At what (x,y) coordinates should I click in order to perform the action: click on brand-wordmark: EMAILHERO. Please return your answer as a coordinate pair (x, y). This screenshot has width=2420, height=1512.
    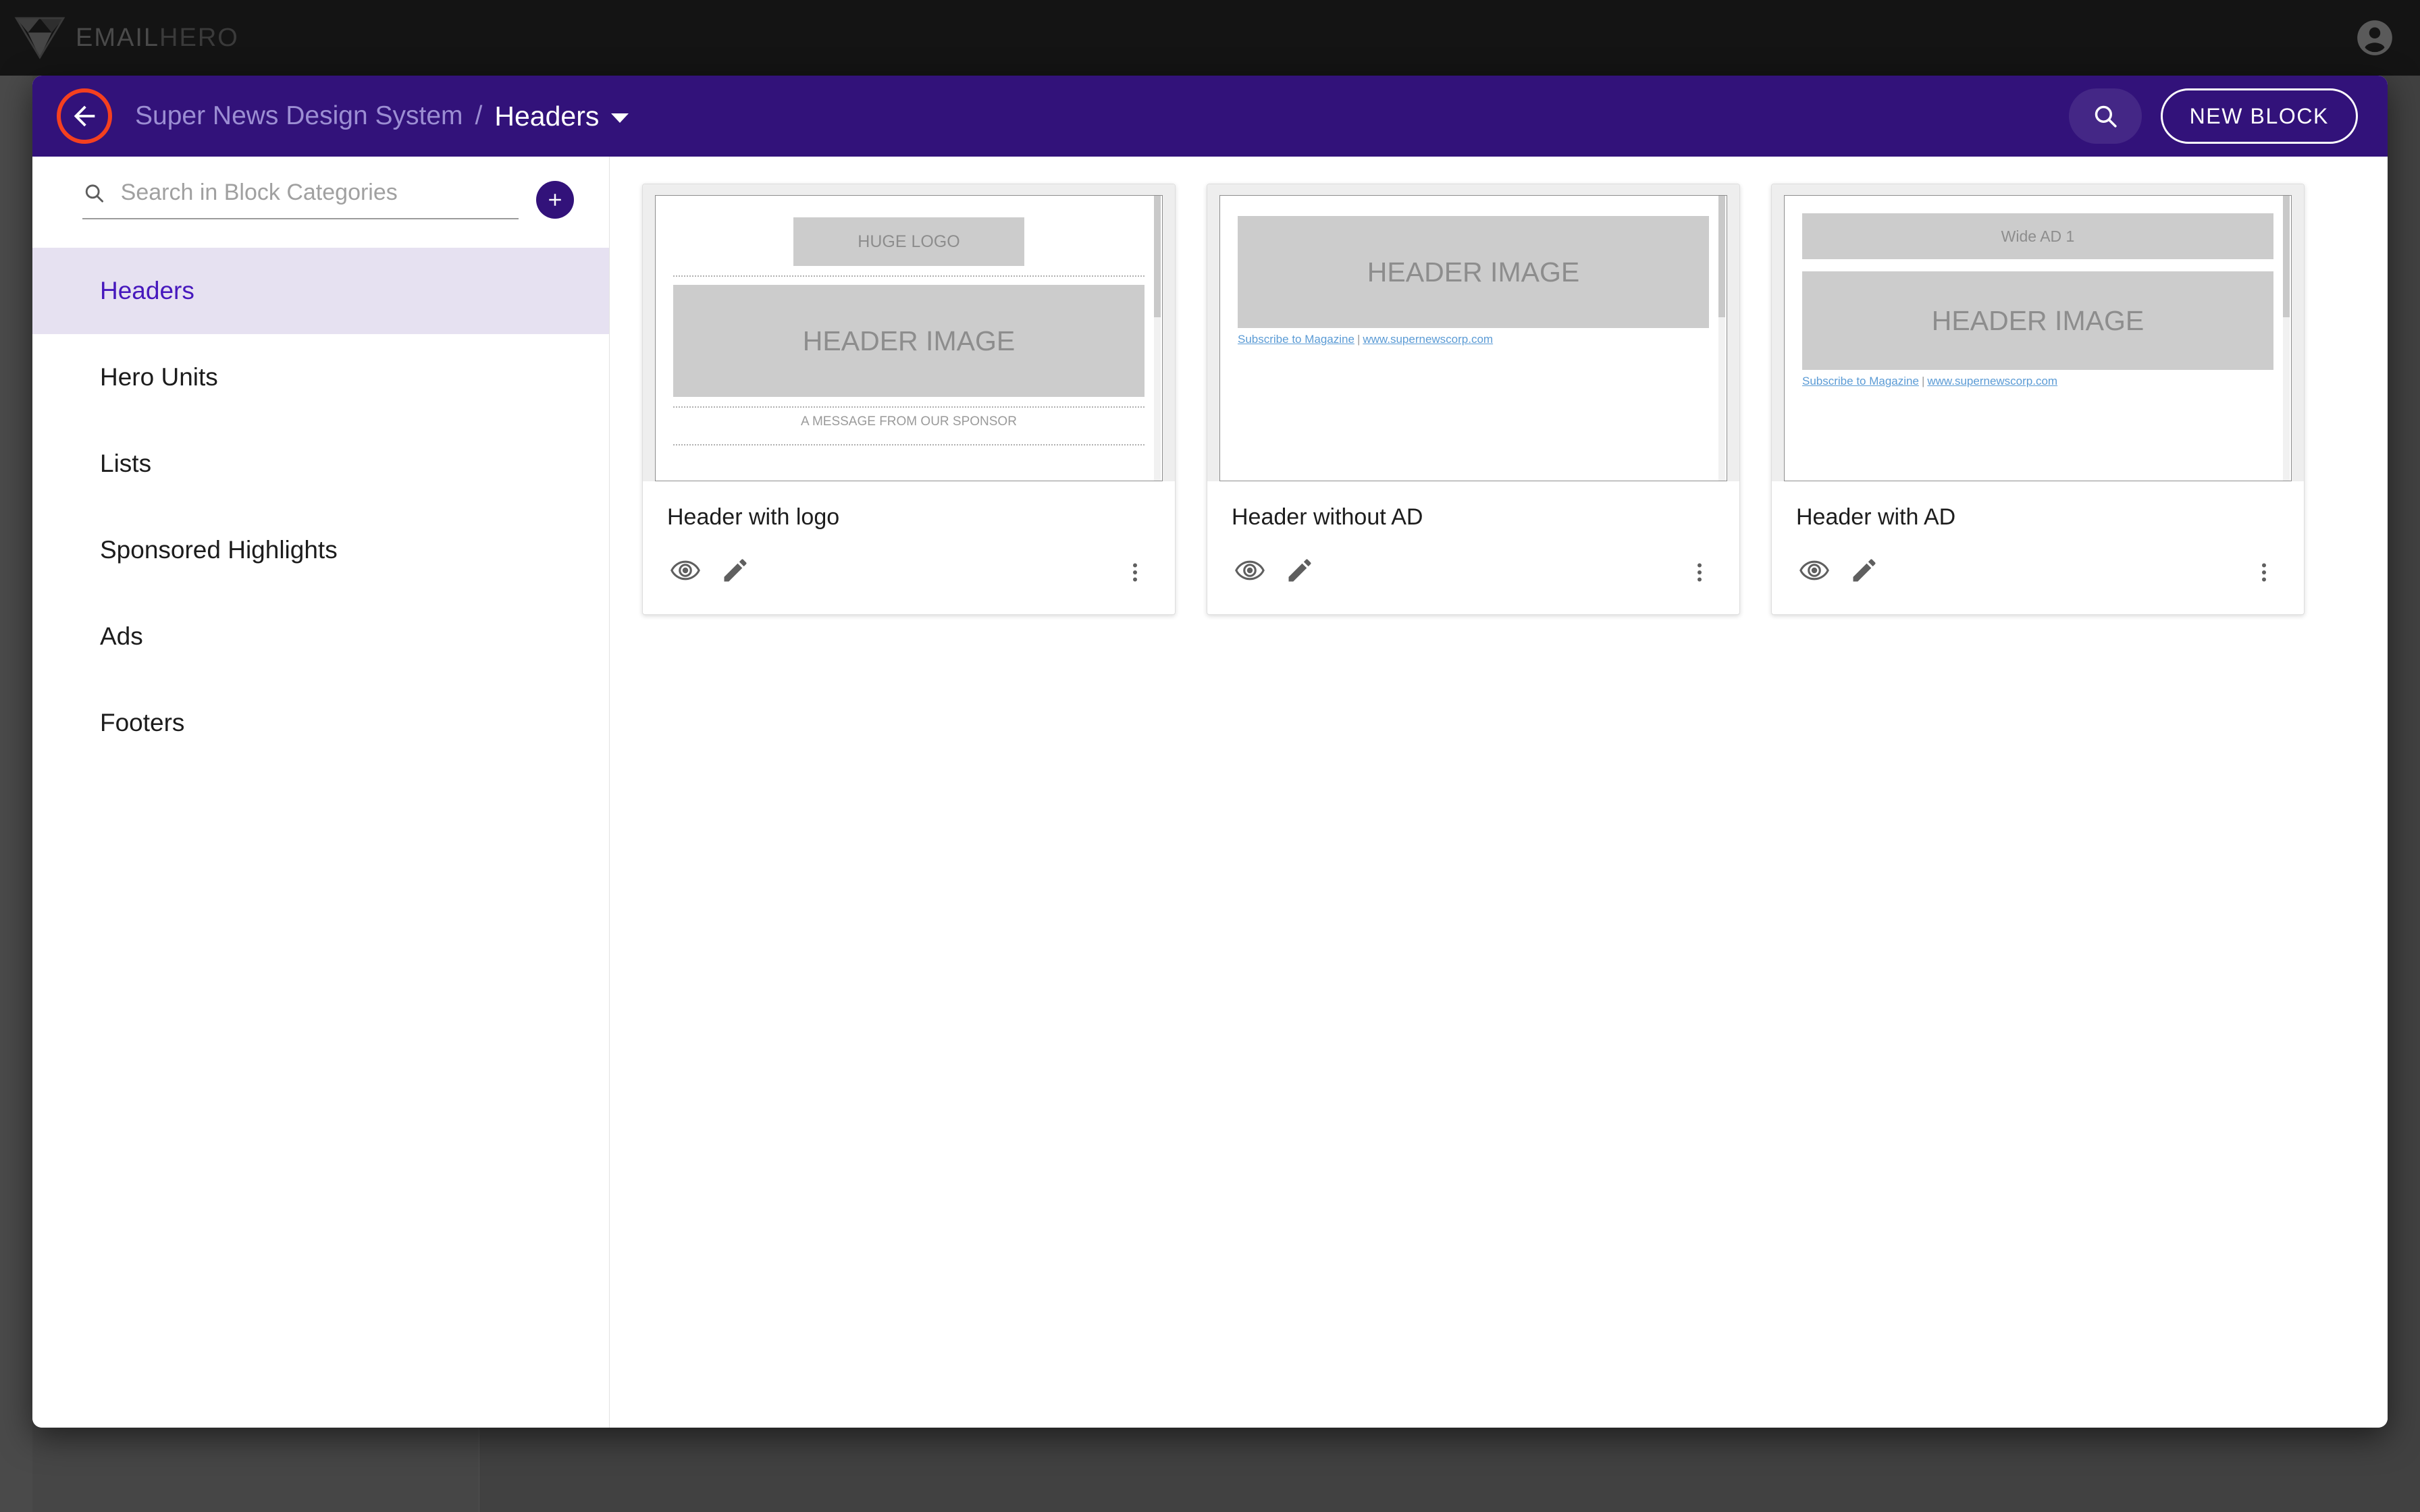
    Looking at the image, I should click on (157, 38).